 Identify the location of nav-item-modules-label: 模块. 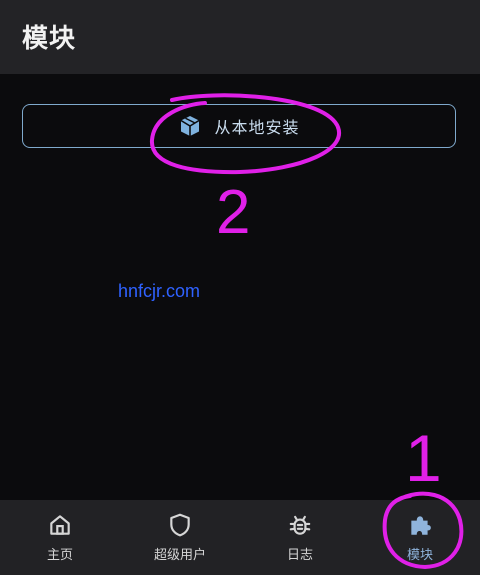
(419, 555).